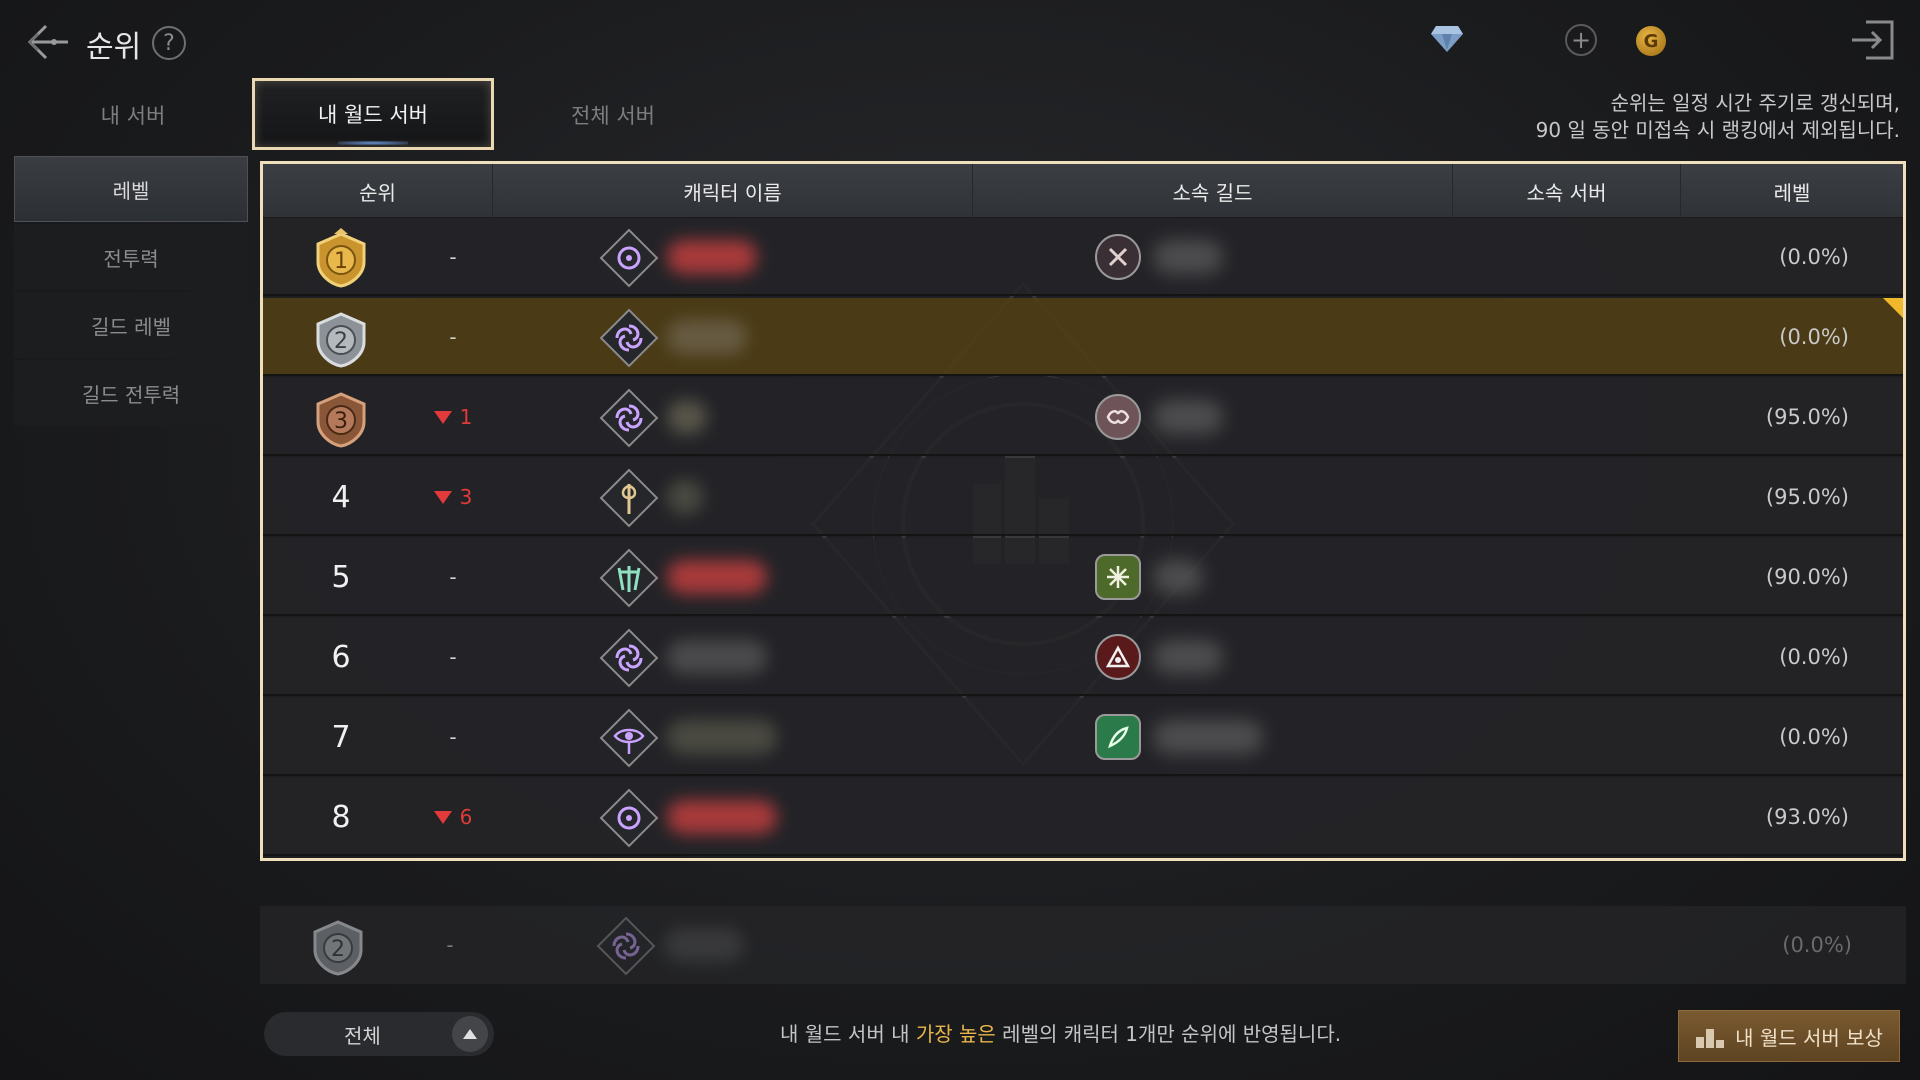  Describe the element at coordinates (1083, 817) in the screenshot. I see `table-row: 8 6 (93.0%)` at that location.